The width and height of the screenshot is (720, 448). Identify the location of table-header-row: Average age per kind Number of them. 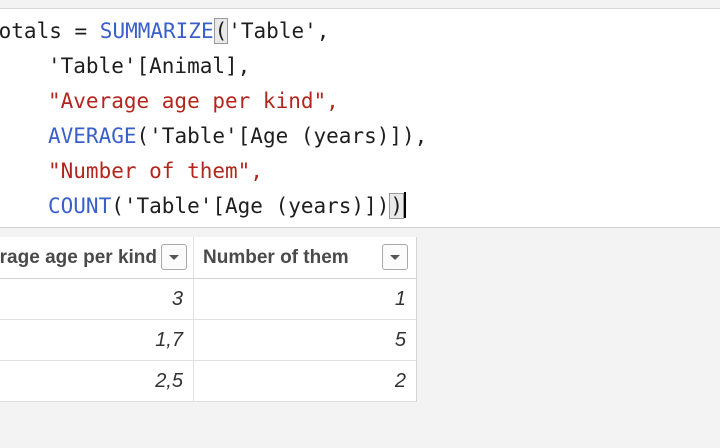
(208, 258).